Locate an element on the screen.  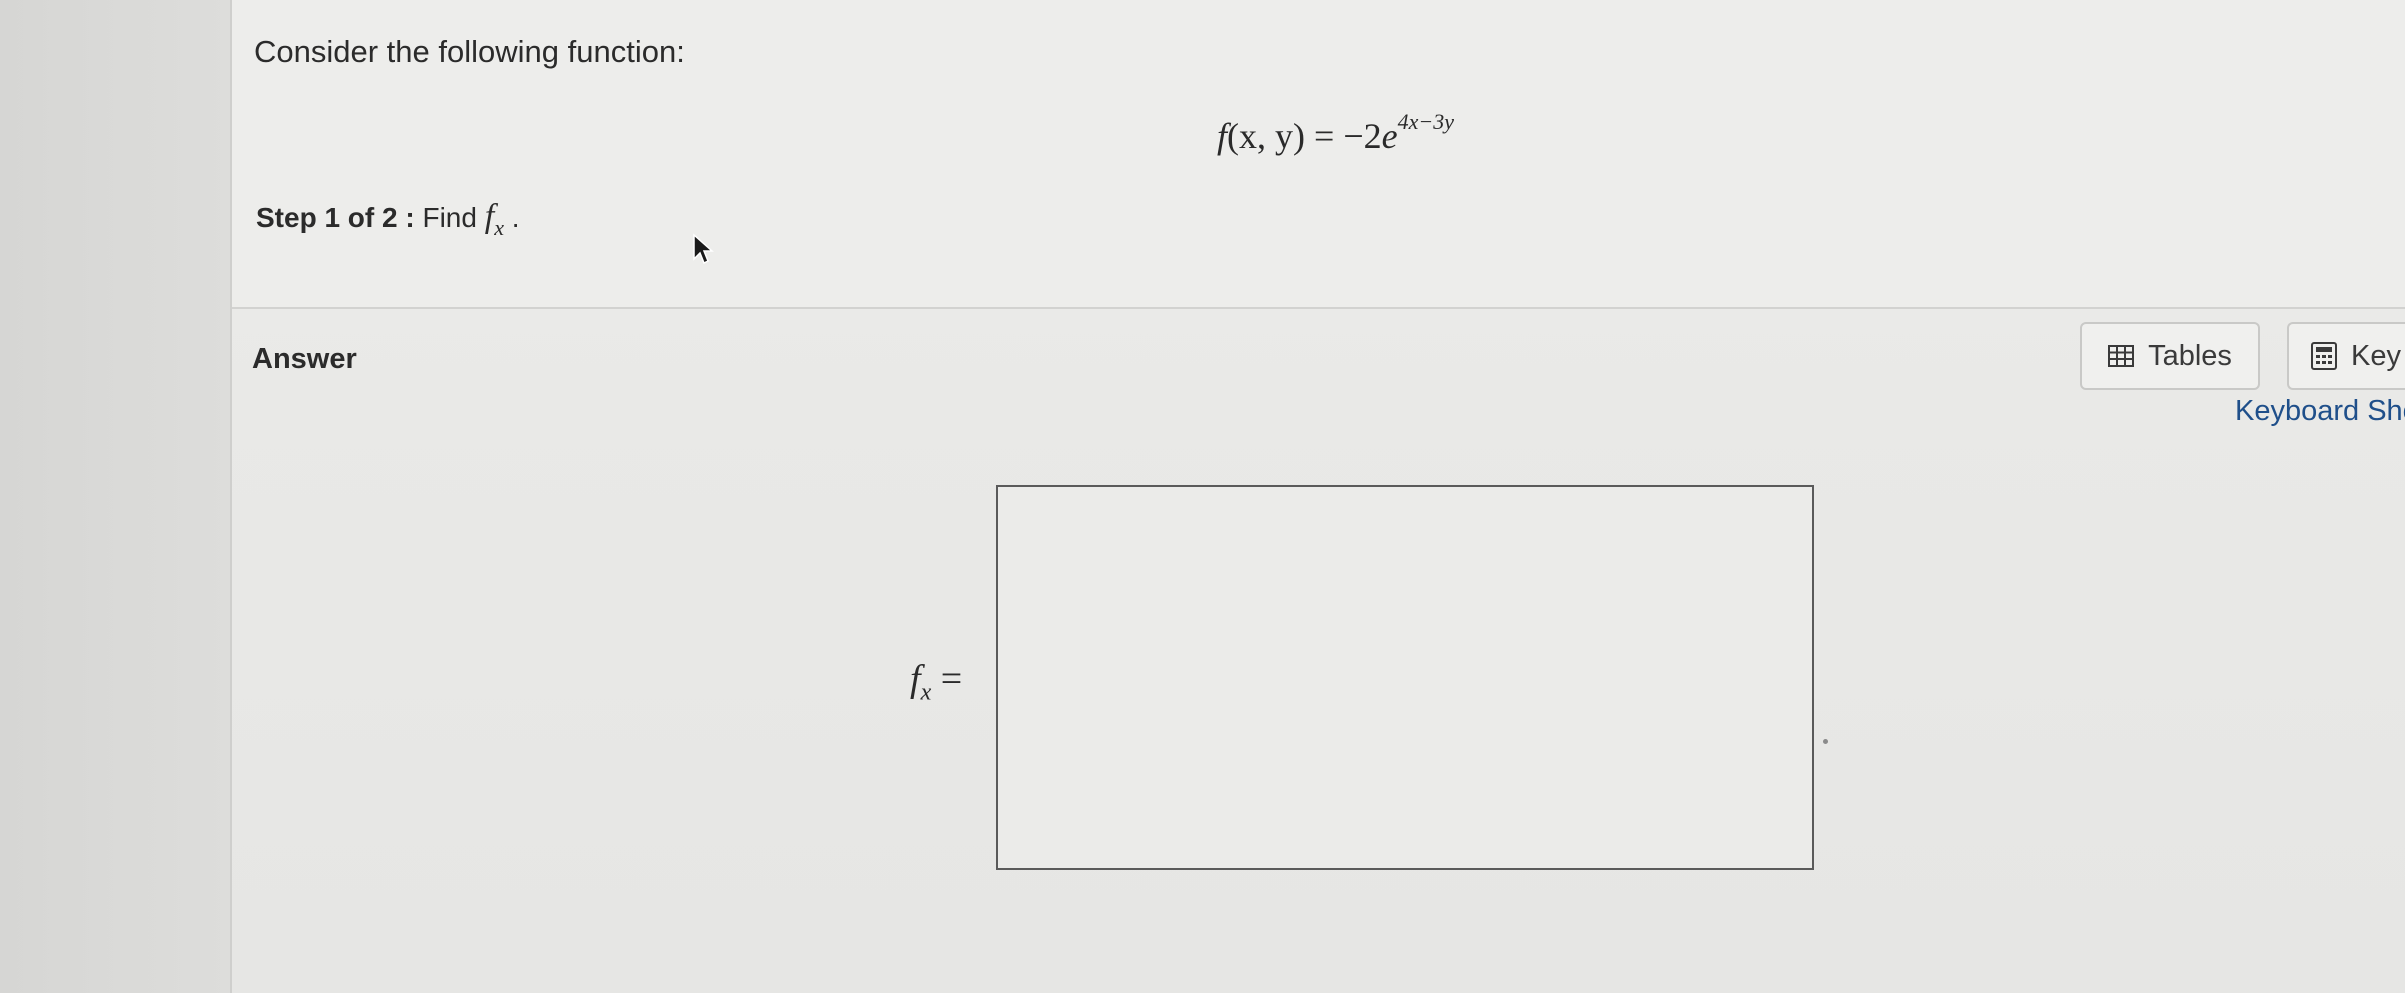
calculator-icon is located at coordinates (2324, 356).